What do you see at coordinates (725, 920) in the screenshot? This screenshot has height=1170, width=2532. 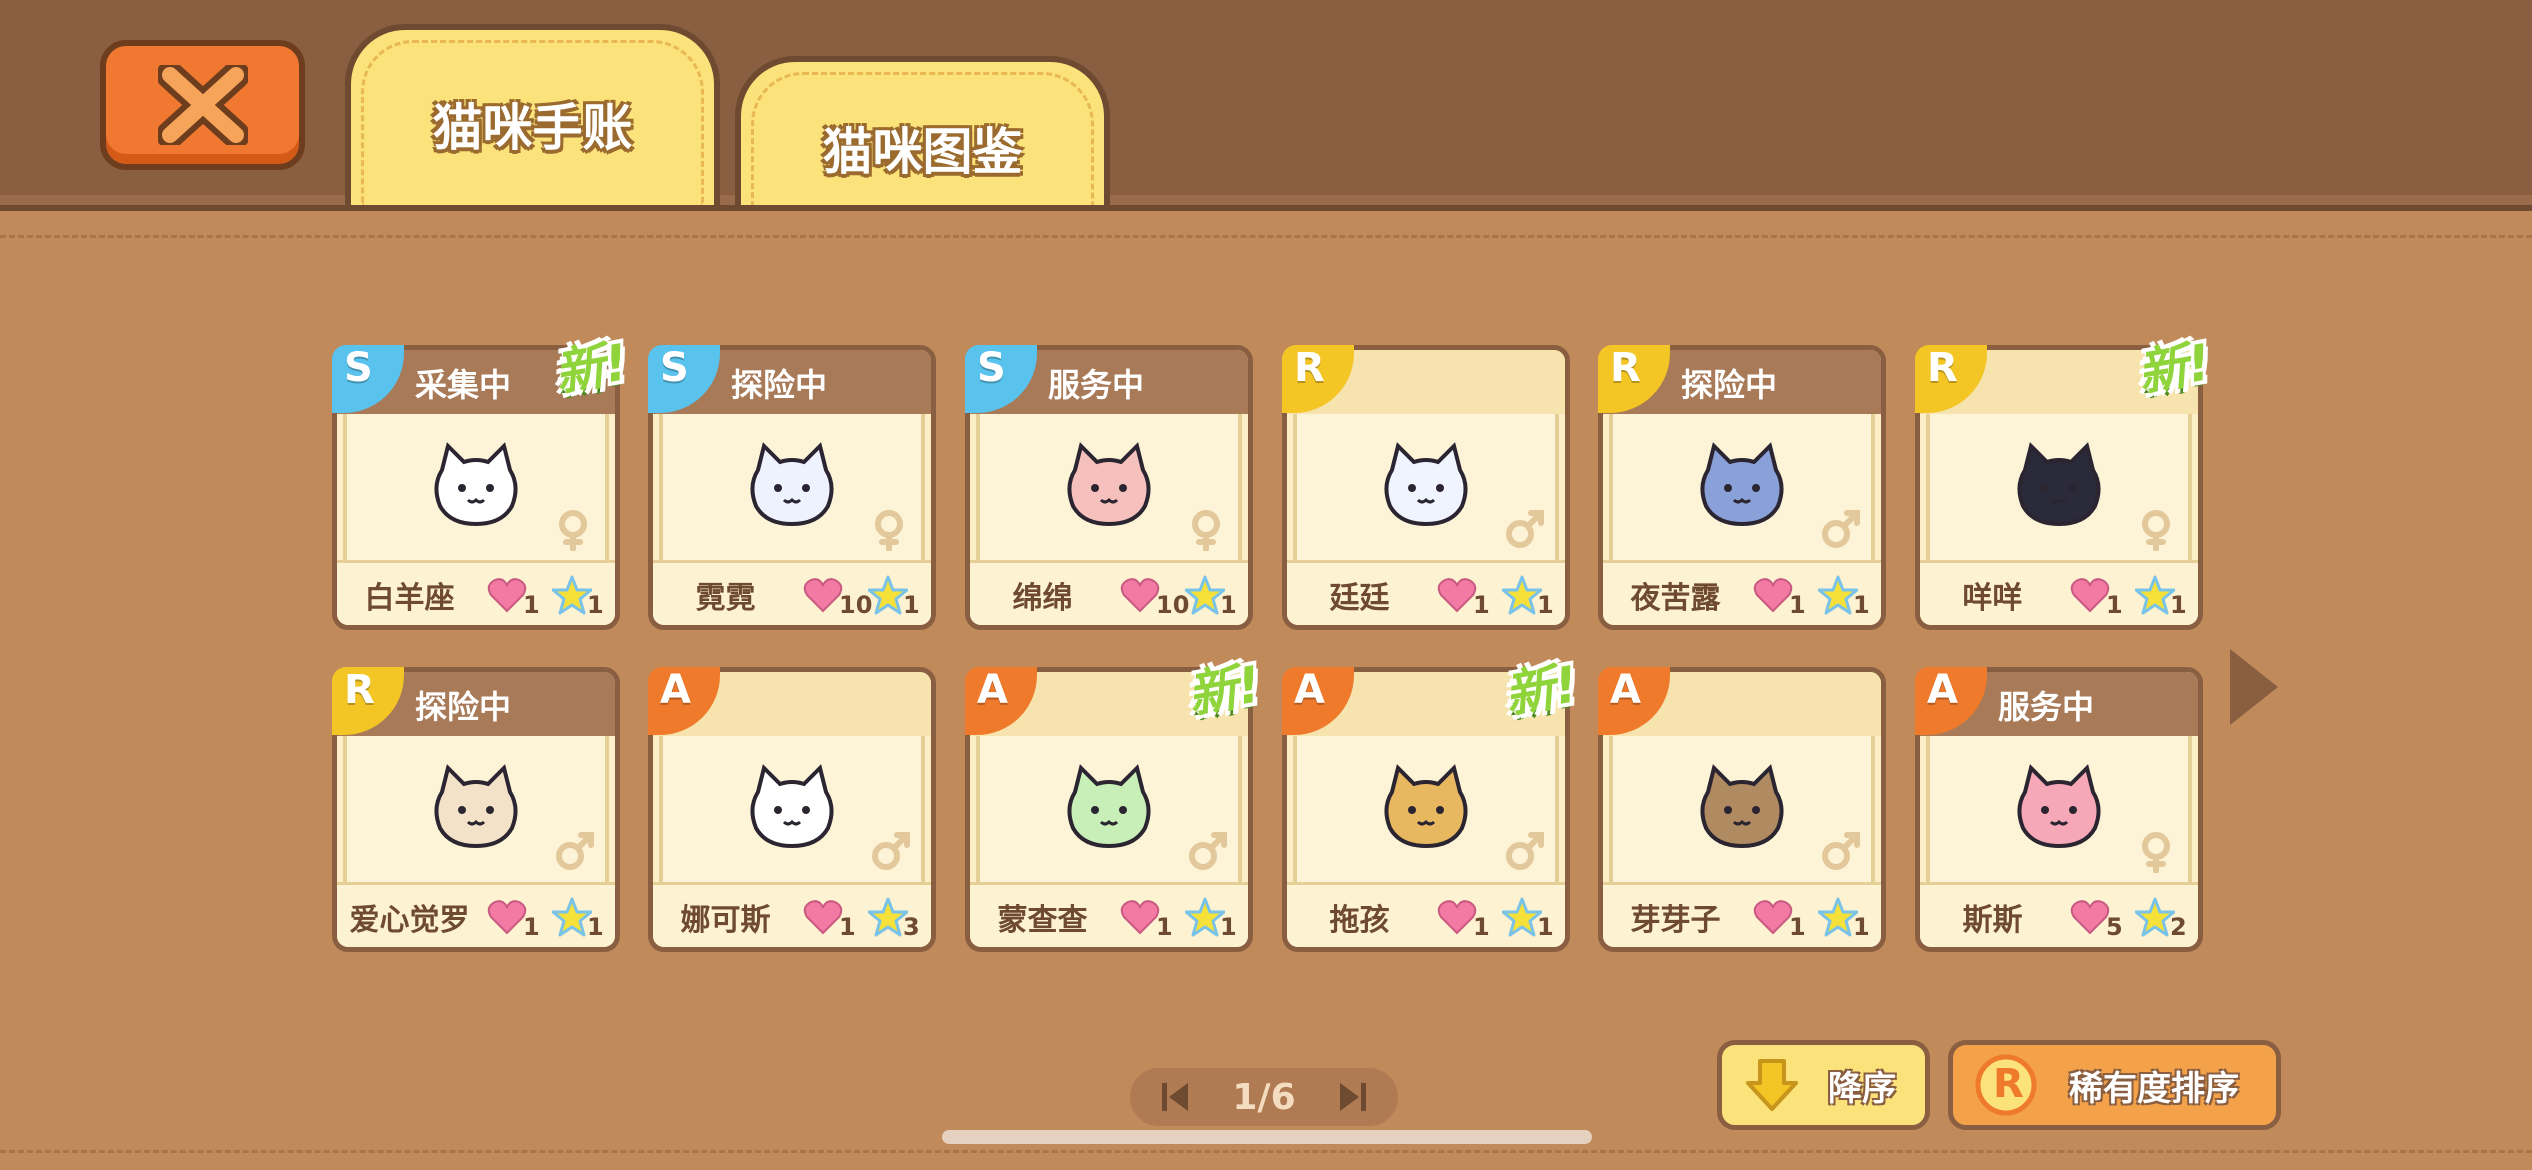 I see `cat-name: 娜可斯` at bounding box center [725, 920].